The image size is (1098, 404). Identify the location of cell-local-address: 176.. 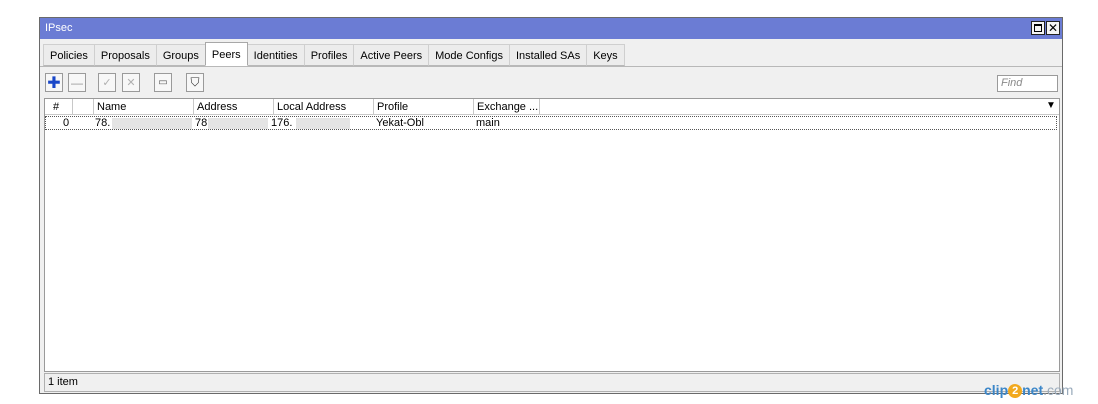
(282, 123).